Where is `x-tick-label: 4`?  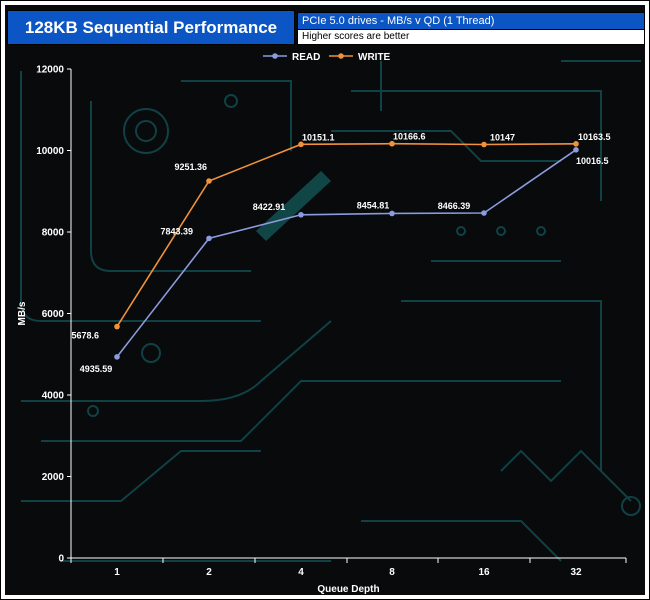 x-tick-label: 4 is located at coordinates (301, 572).